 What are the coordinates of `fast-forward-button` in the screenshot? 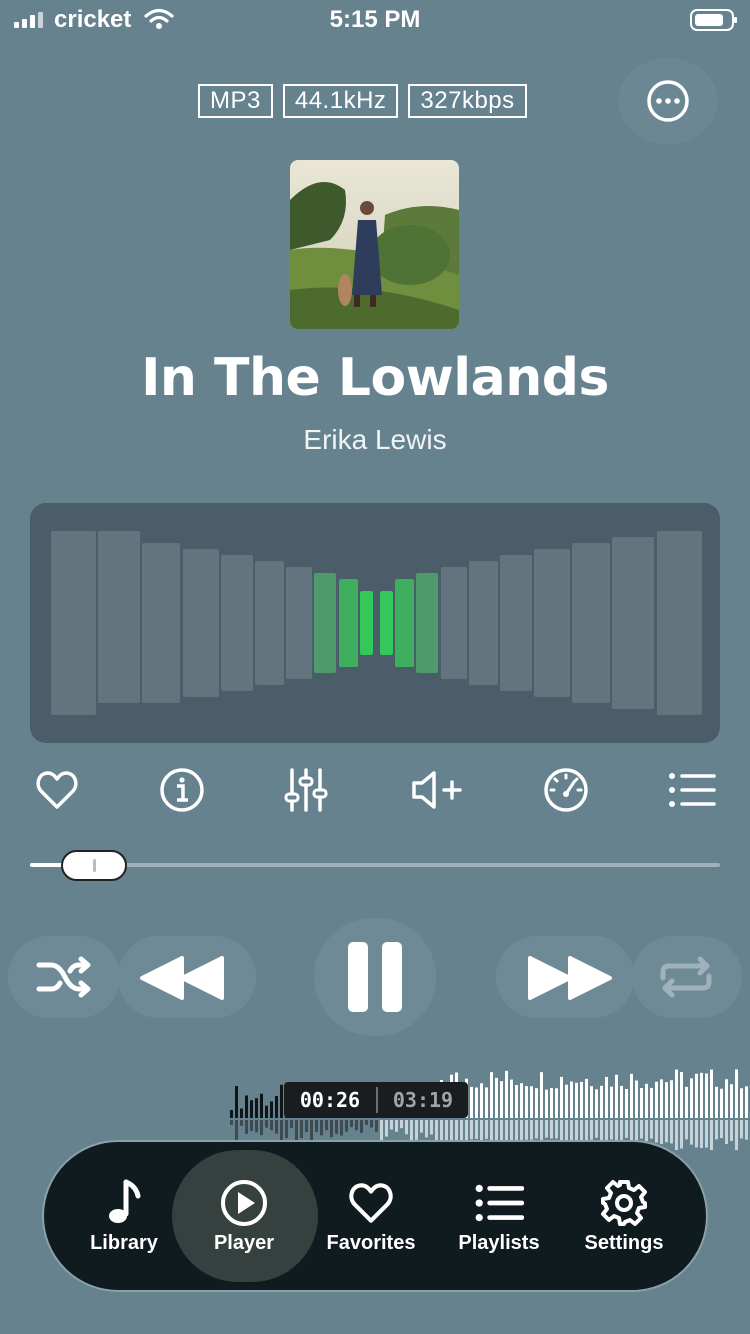 It's located at (565, 977).